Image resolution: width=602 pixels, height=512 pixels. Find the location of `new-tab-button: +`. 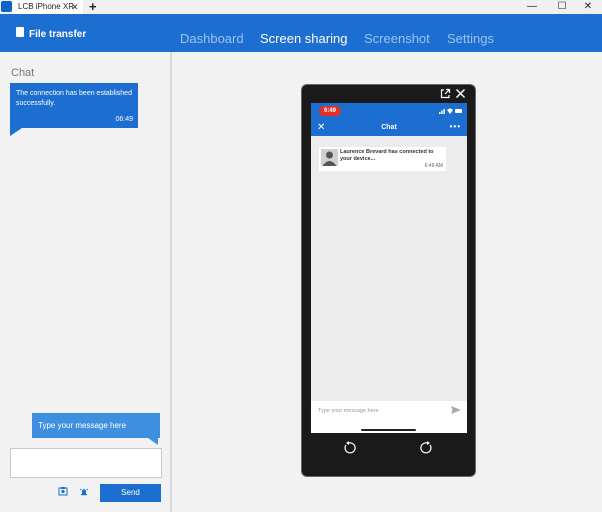

new-tab-button: + is located at coordinates (93, 7).